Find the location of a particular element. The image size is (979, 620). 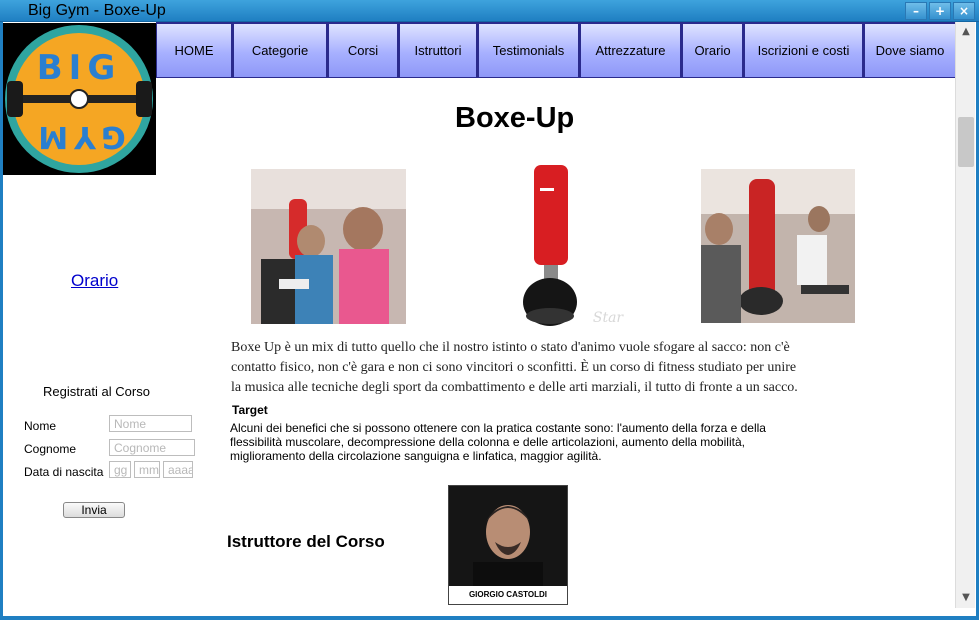

dob-day-field is located at coordinates (120, 469).